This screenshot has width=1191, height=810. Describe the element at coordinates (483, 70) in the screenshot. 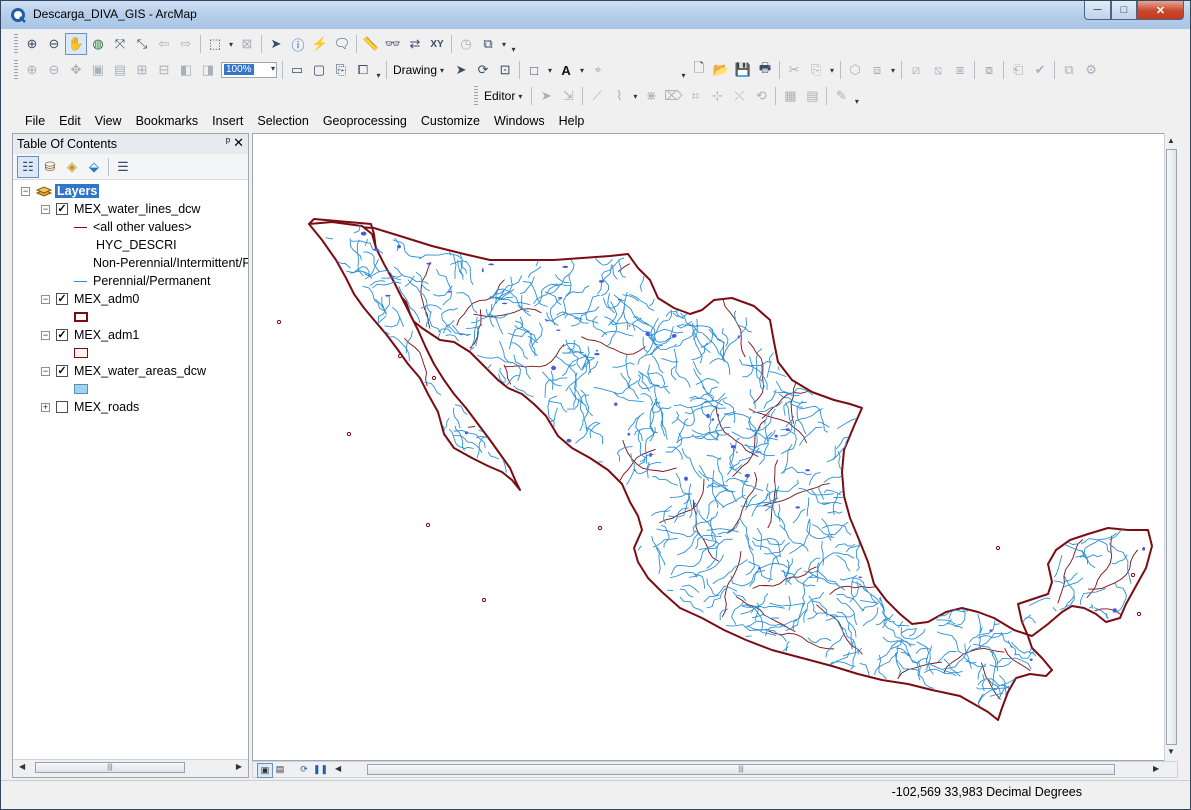

I see `rotate-icon: ⟳` at that location.